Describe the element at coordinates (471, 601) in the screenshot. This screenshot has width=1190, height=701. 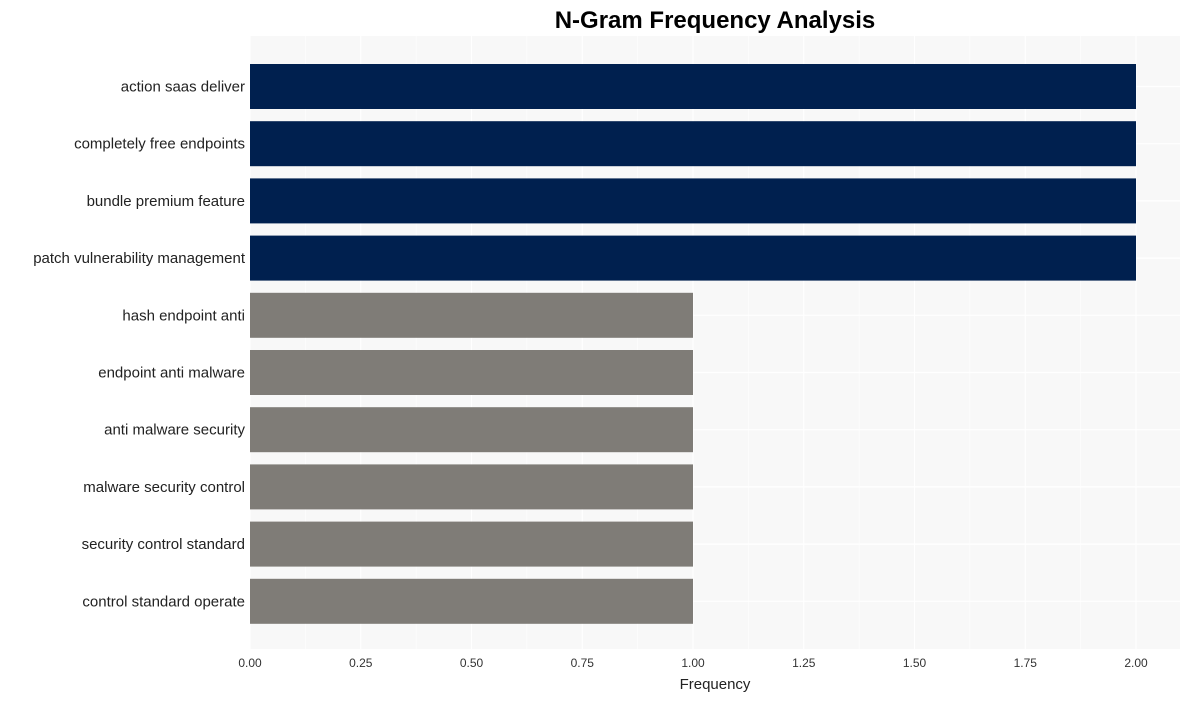
I see `bar-control-standard-operate` at that location.